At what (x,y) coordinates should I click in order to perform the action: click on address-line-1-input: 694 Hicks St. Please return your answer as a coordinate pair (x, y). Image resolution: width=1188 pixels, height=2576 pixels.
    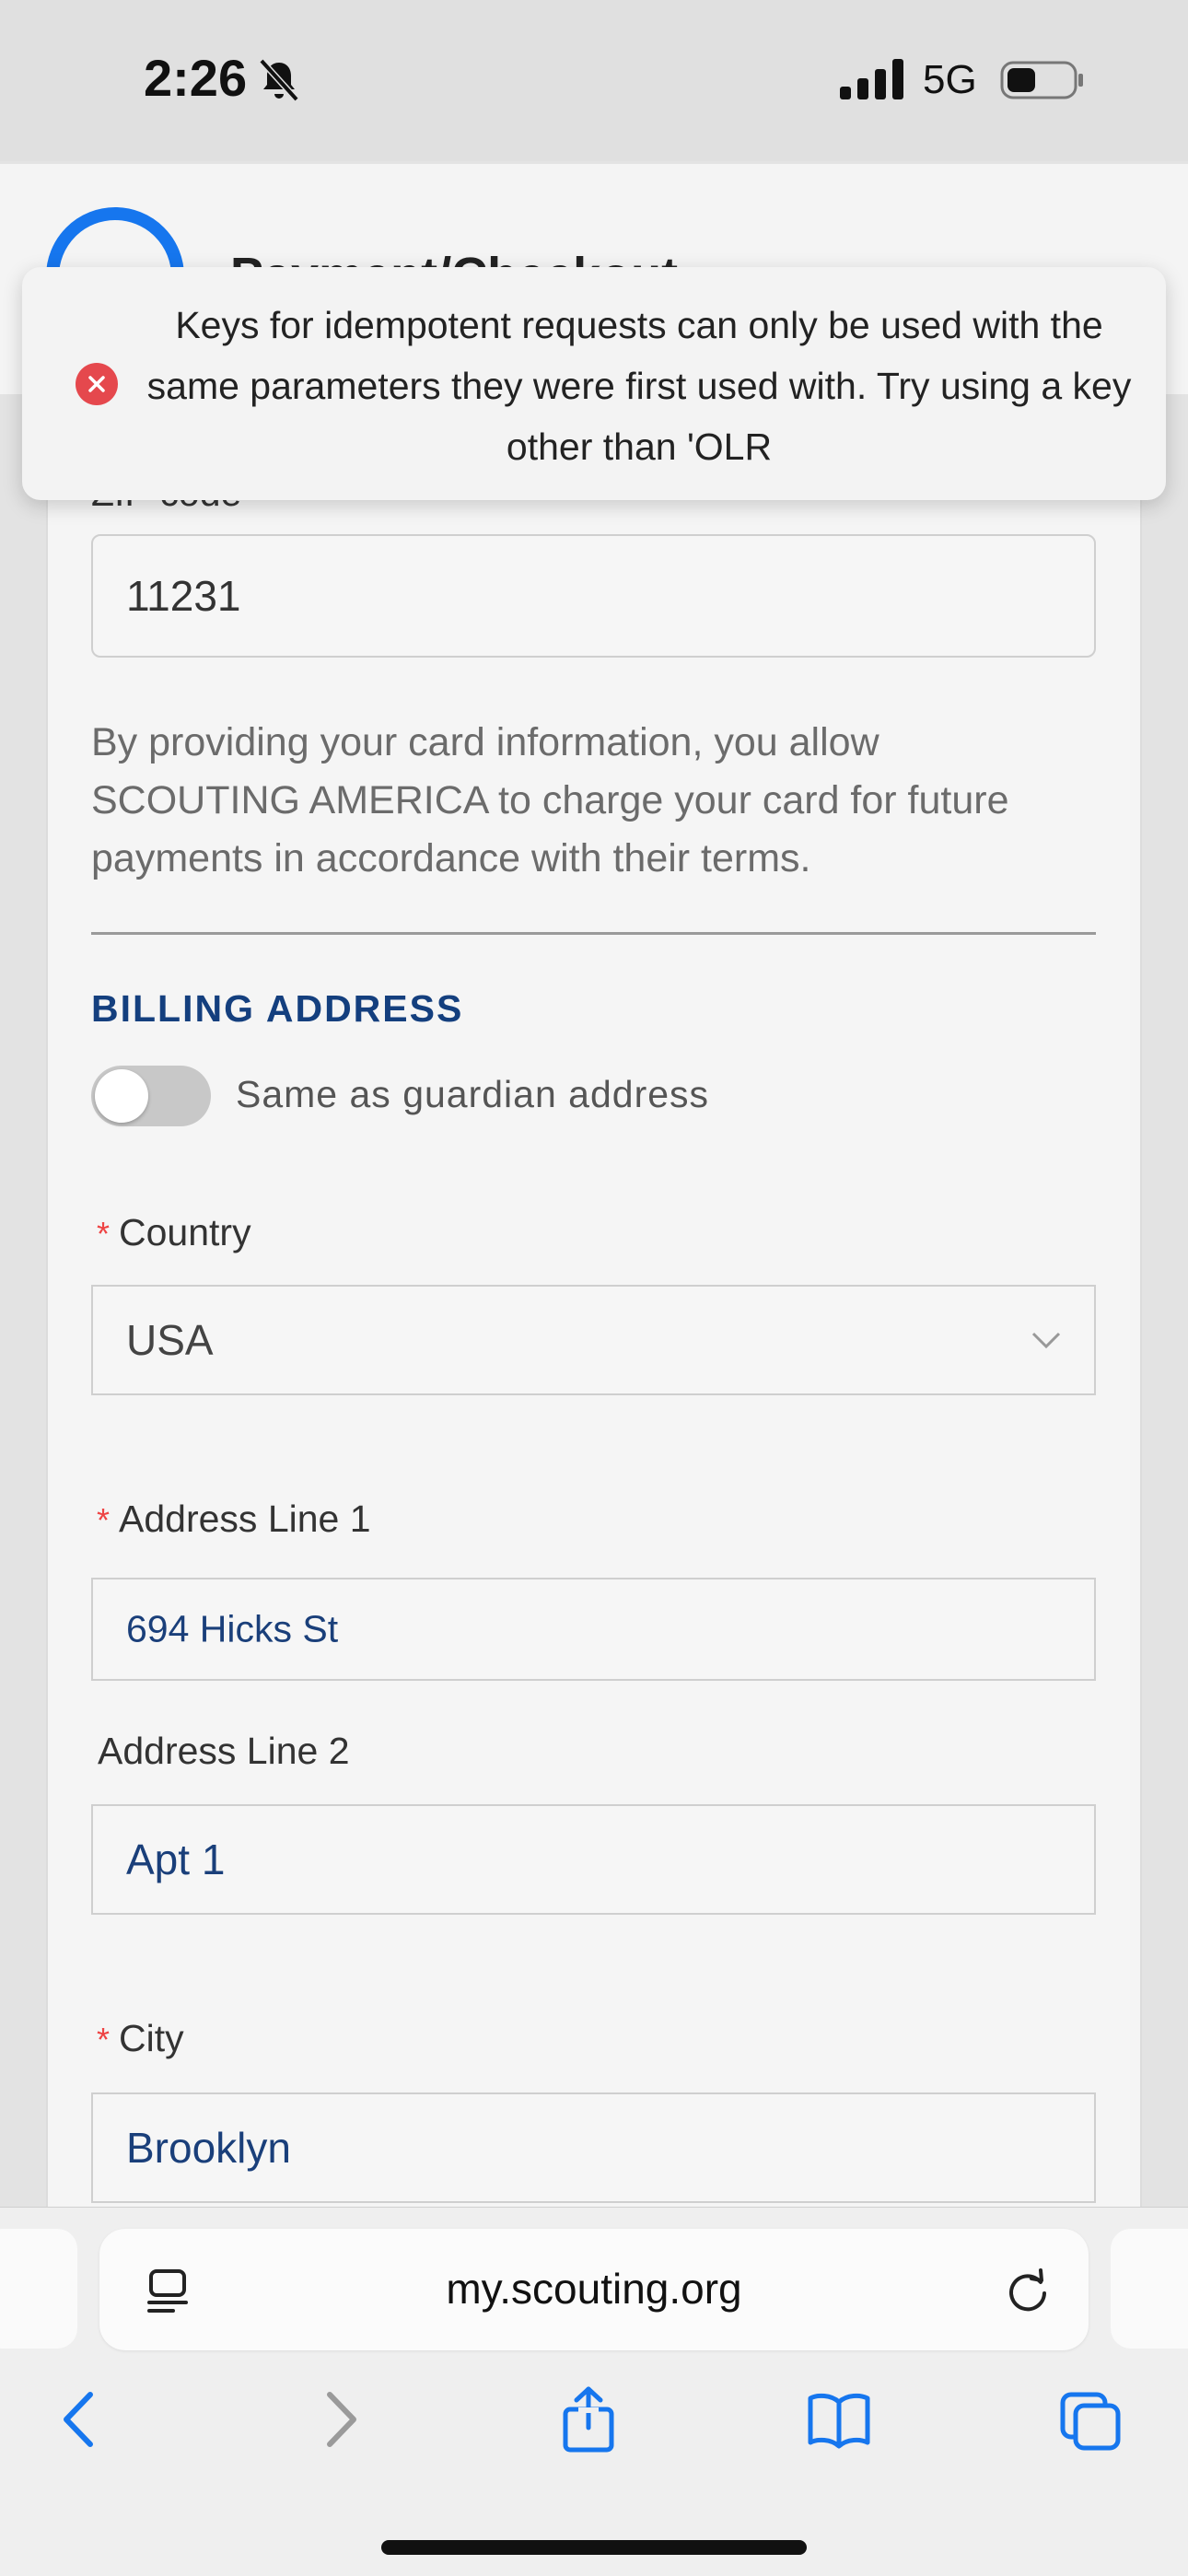
    Looking at the image, I should click on (593, 1629).